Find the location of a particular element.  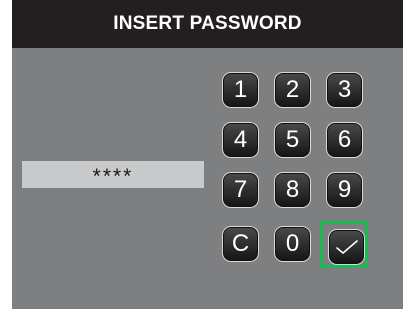

confirm-highlight is located at coordinates (344, 244).